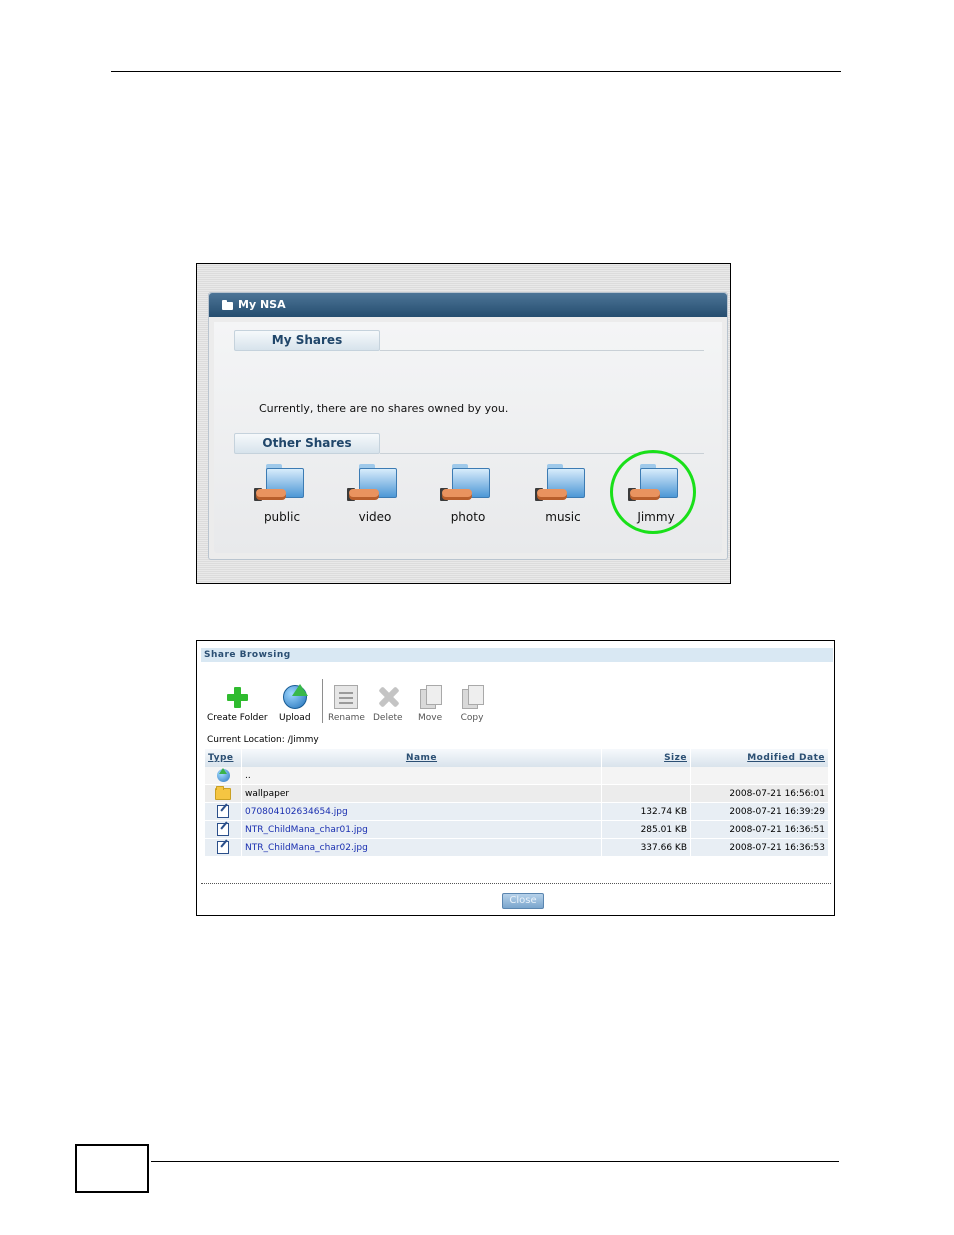 The height and width of the screenshot is (1235, 954). I want to click on file-size: 132.74 KB, so click(646, 811).